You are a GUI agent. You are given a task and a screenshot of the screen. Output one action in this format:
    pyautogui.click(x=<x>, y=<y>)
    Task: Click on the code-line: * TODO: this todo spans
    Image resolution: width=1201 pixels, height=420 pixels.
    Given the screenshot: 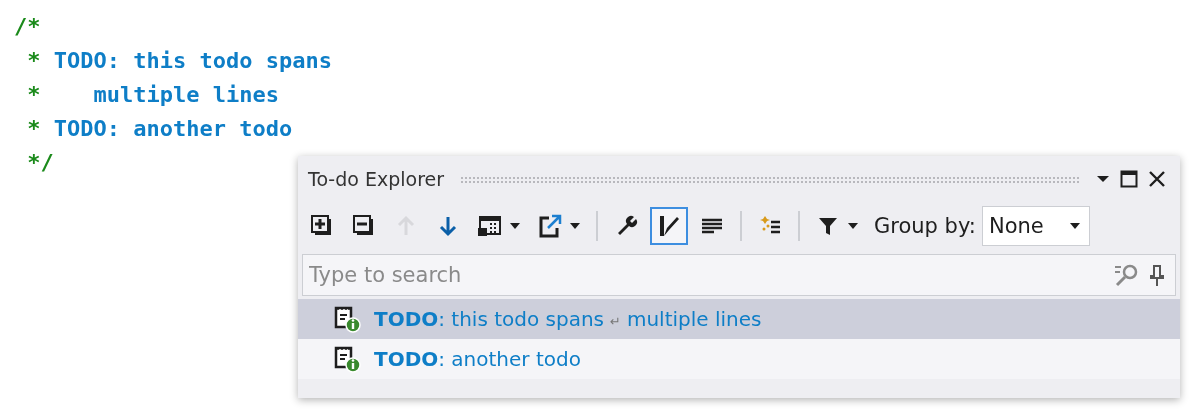 What is the action you would take?
    pyautogui.click(x=179, y=61)
    